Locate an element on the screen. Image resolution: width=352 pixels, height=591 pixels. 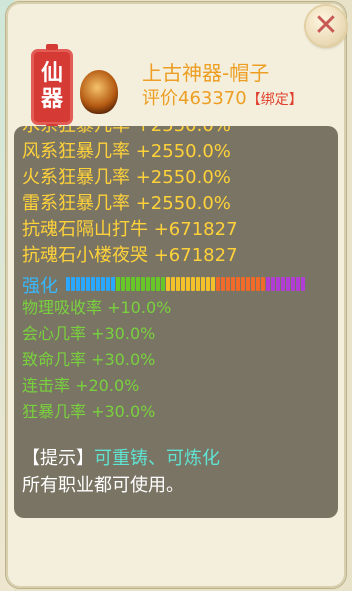
usage-note: 所有职业都可使用。 is located at coordinates (103, 485).